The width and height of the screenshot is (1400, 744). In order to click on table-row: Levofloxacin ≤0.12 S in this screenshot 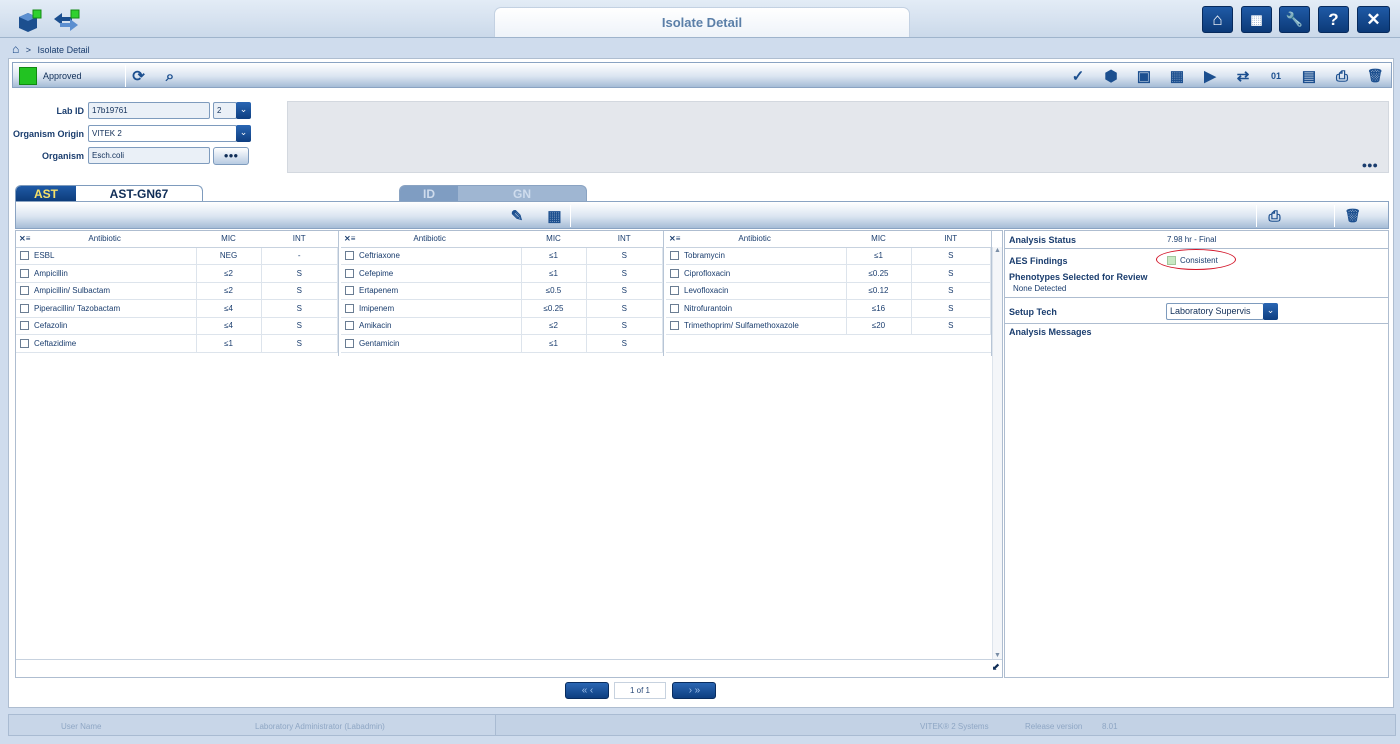, I will do `click(828, 291)`.